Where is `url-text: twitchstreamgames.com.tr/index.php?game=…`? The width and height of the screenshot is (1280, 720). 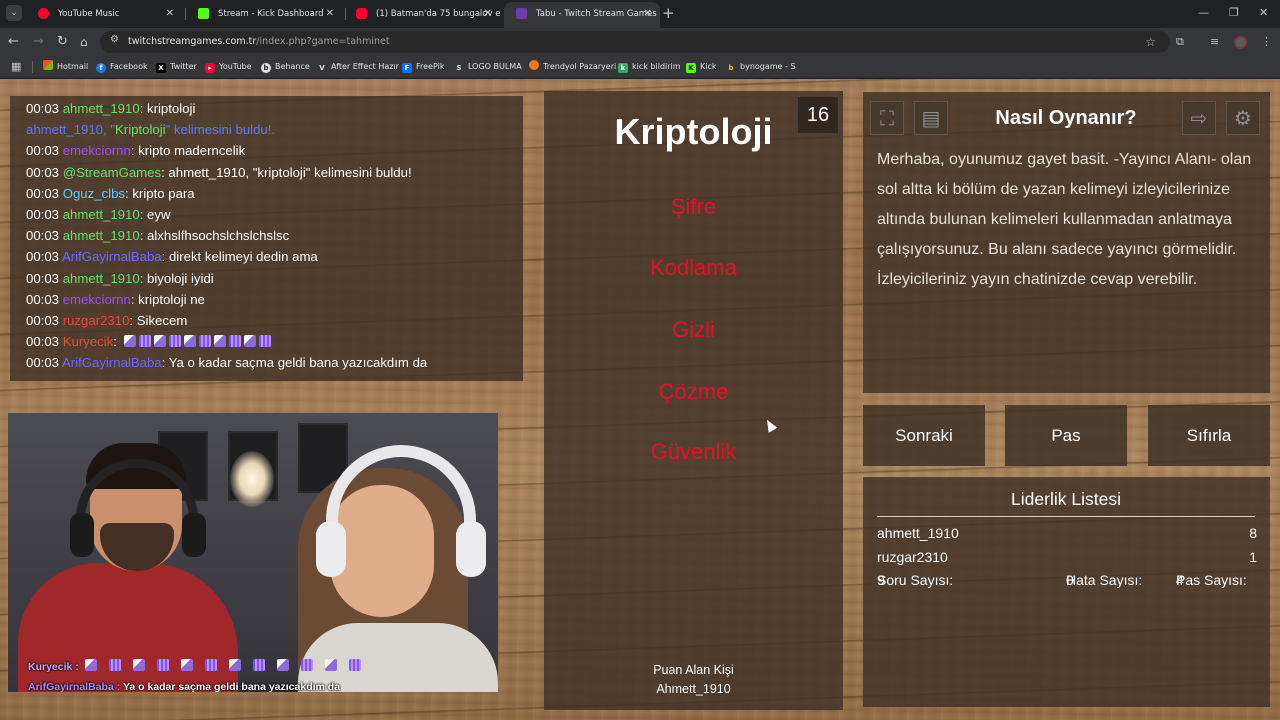 url-text: twitchstreamgames.com.tr/index.php?game=… is located at coordinates (259, 42).